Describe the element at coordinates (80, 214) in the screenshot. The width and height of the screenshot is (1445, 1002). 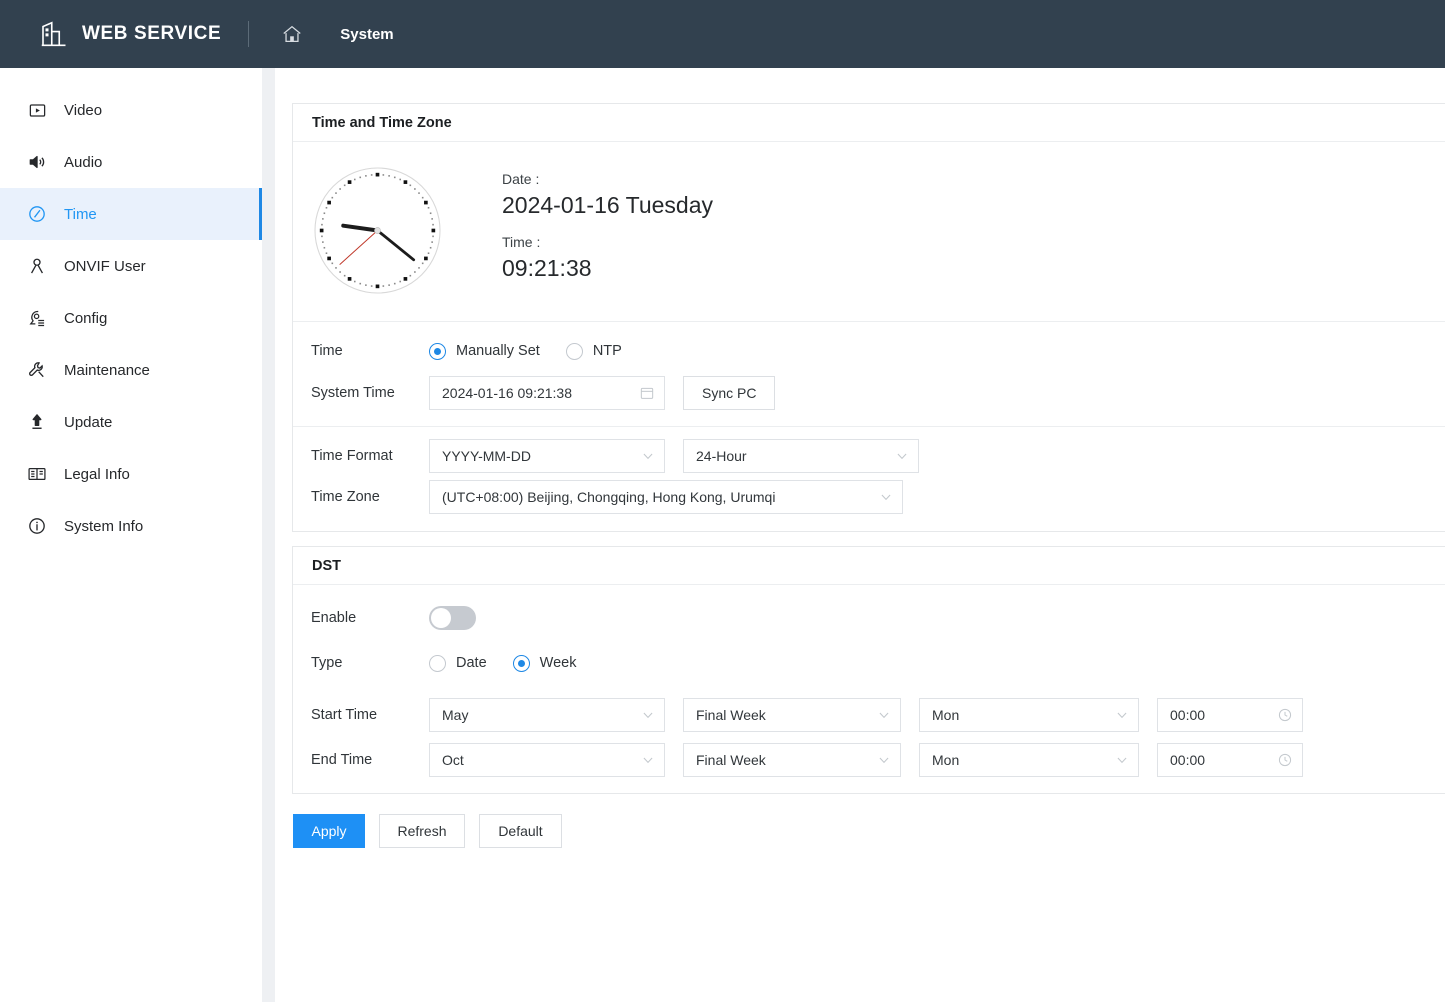
I see `sidebar-item-label: Time` at that location.